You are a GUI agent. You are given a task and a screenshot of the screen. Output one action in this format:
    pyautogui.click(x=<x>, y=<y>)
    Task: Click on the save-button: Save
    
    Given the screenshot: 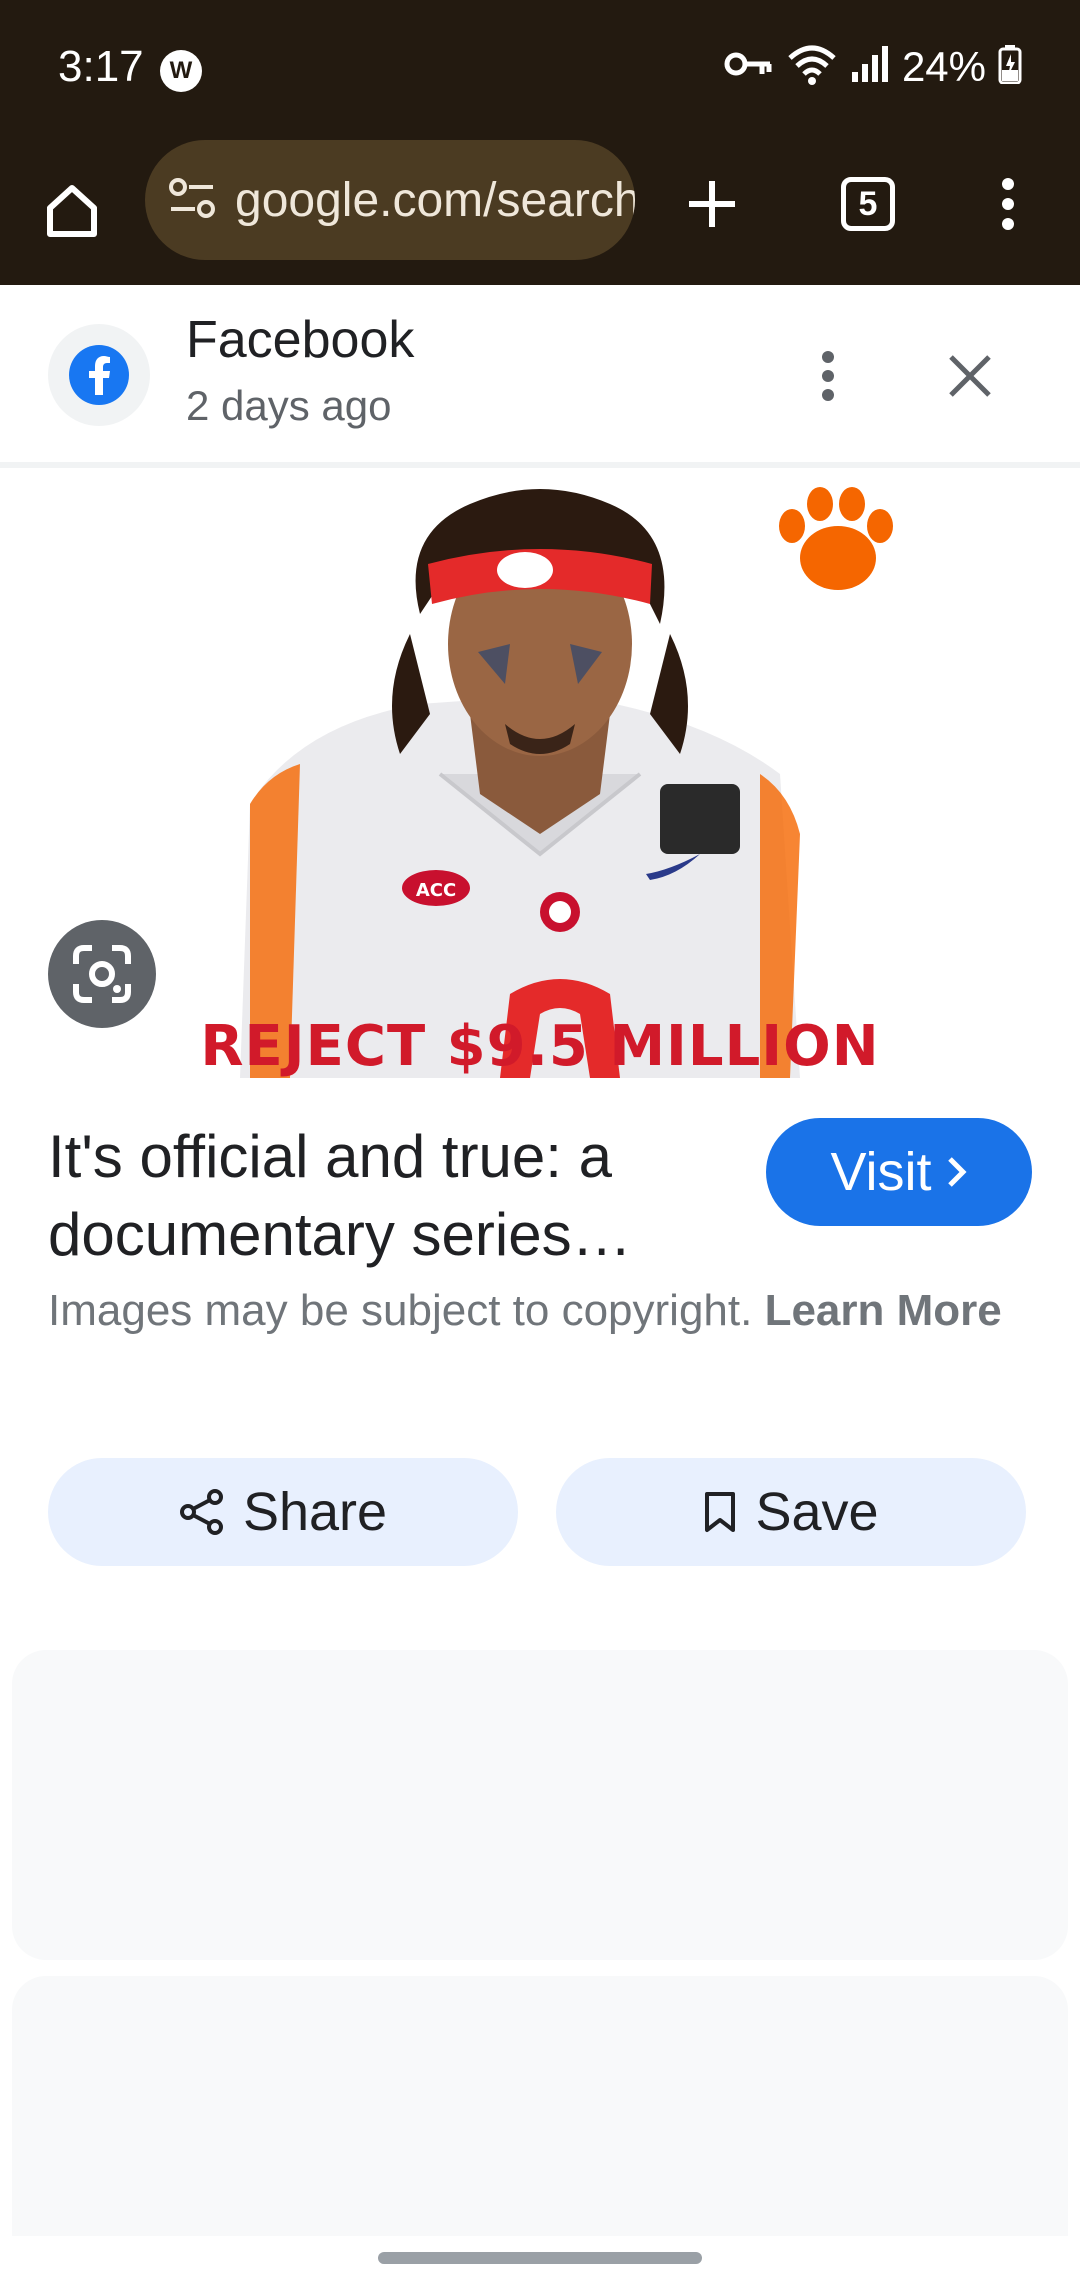 What is the action you would take?
    pyautogui.click(x=791, y=1512)
    